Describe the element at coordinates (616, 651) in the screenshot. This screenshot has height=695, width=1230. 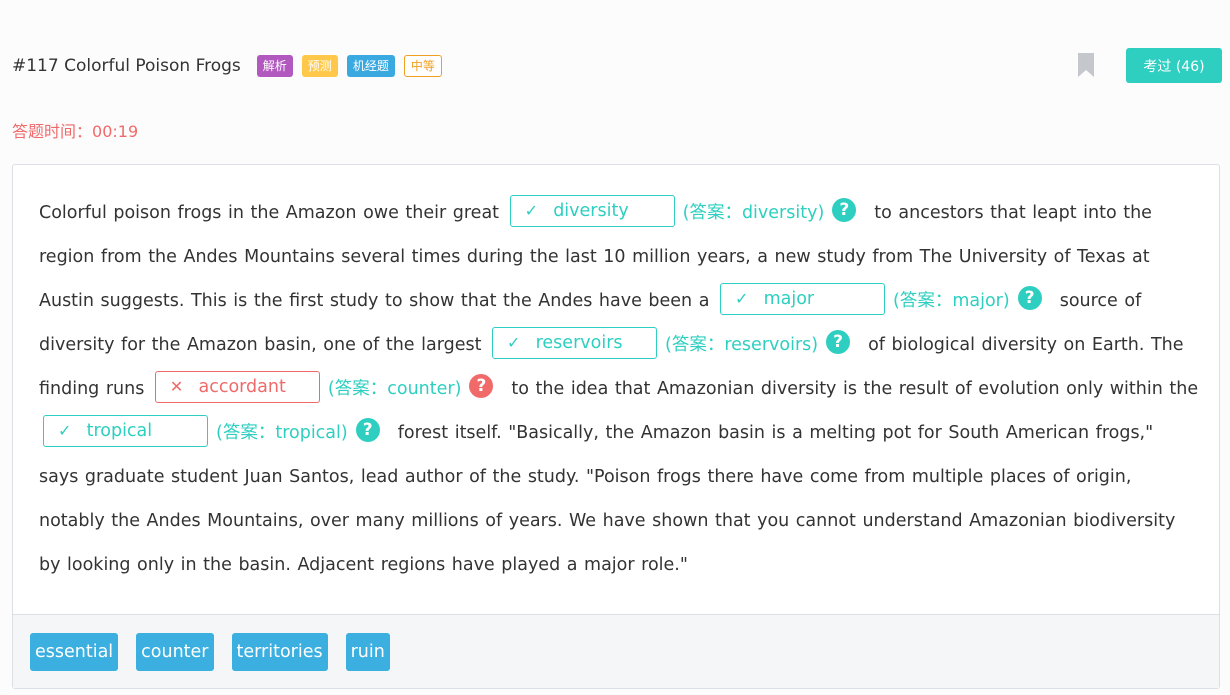
I see `word-bank: essential counter territories ruin` at that location.